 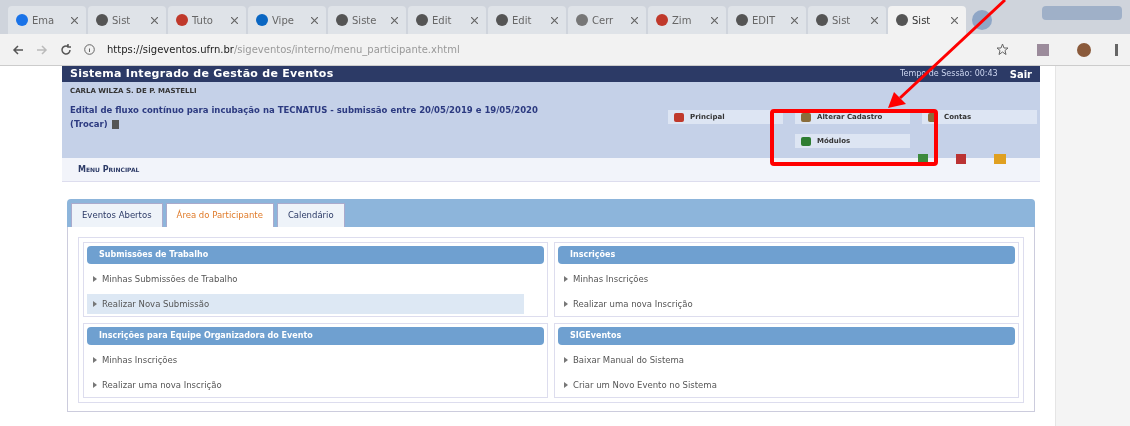 I want to click on tab-title: Zim, so click(x=682, y=20).